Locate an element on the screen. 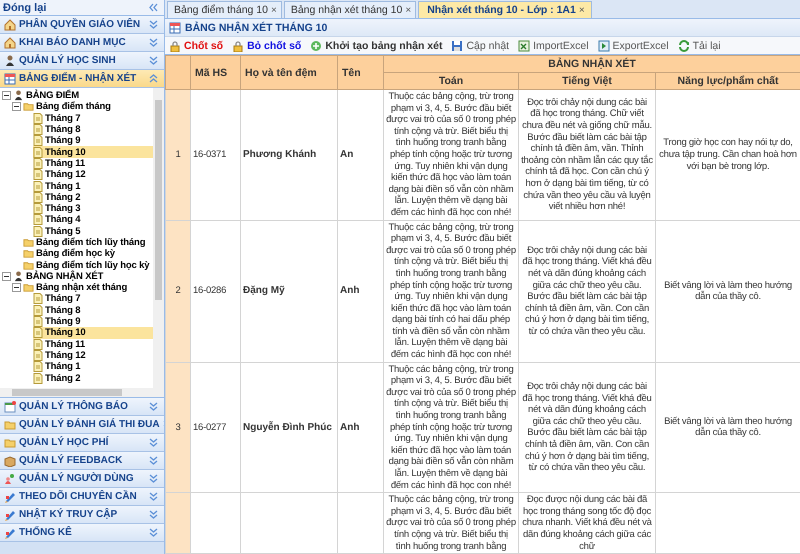  table-cell: Phương Khánh is located at coordinates (289, 155).